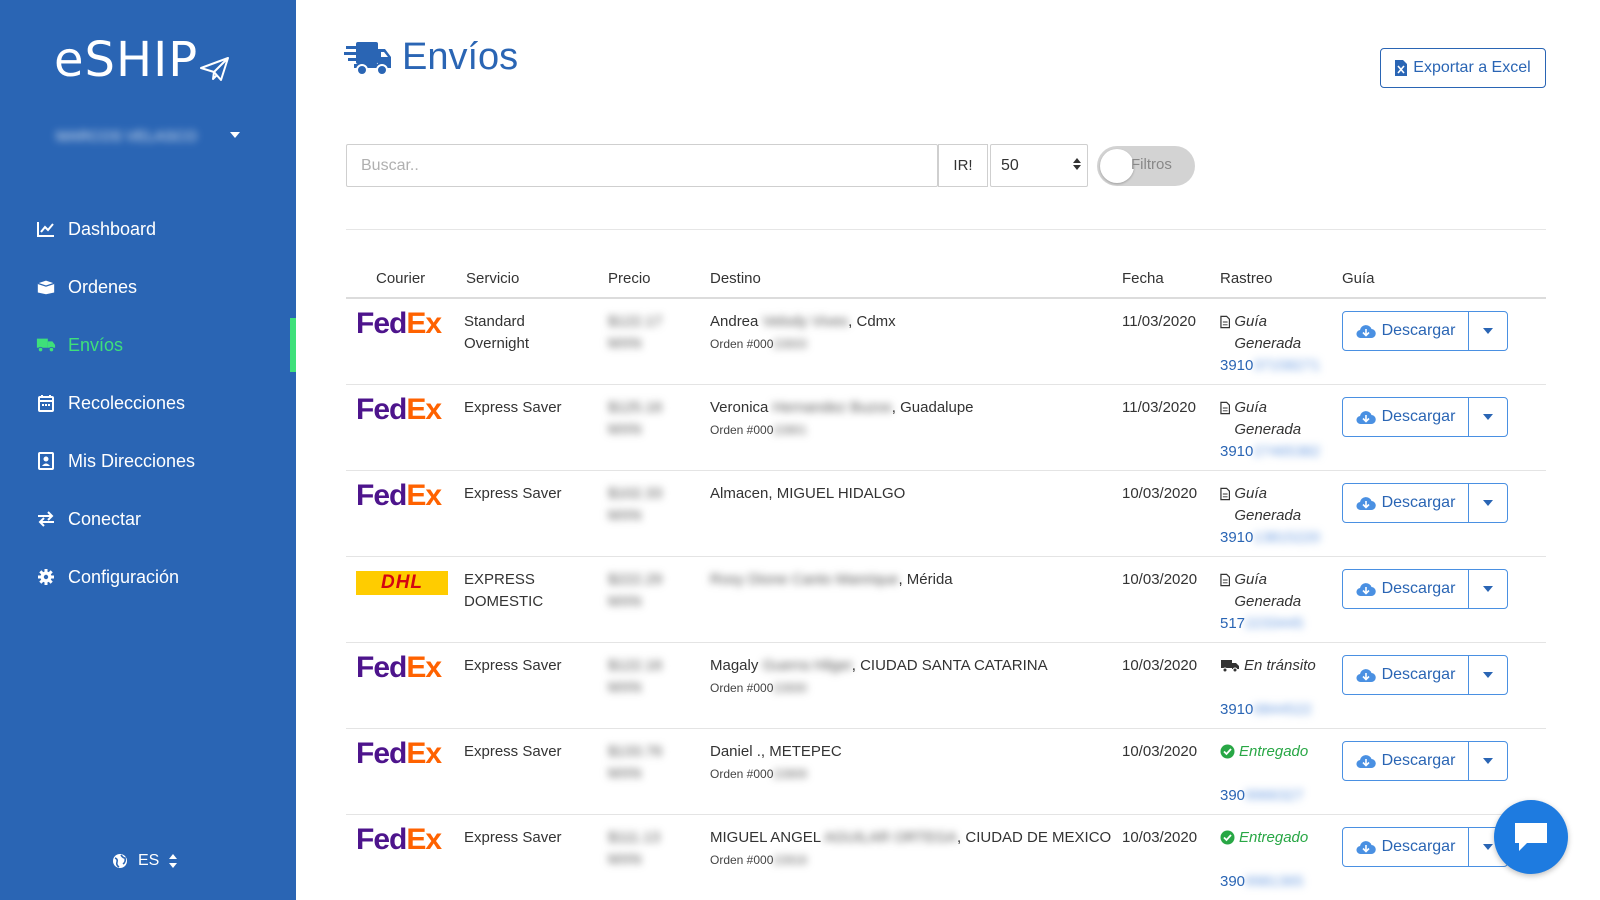  What do you see at coordinates (1151, 164) in the screenshot?
I see `filters-toggle-label: Filtros` at bounding box center [1151, 164].